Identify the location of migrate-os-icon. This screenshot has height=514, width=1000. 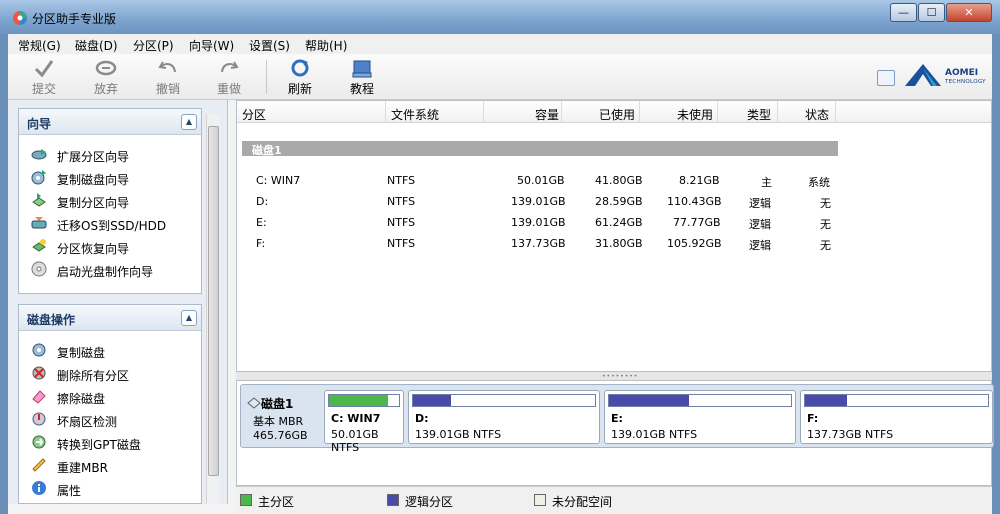
(39, 223).